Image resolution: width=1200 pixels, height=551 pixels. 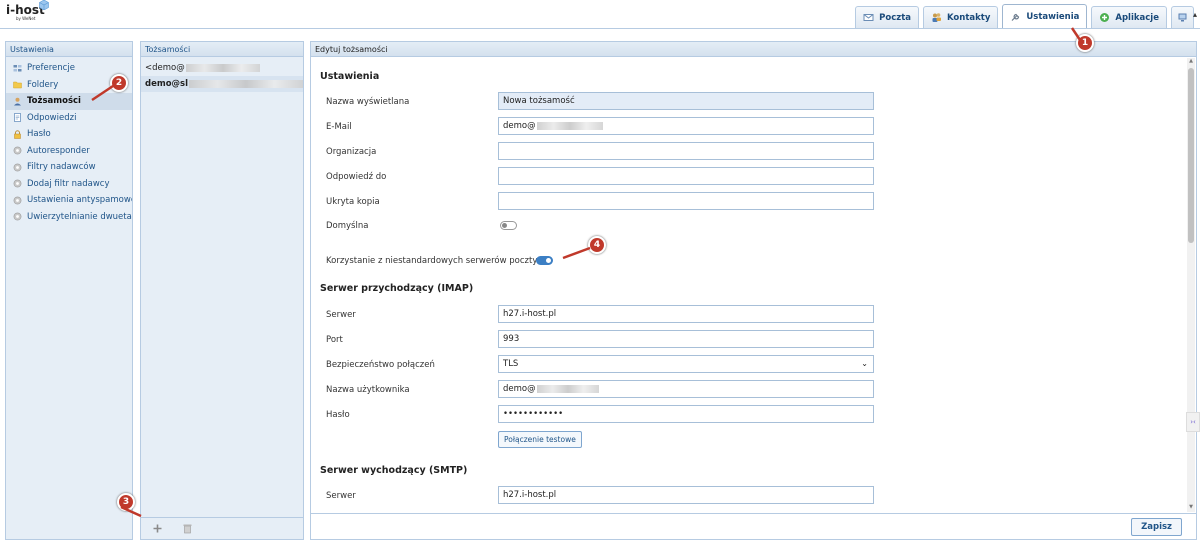 I want to click on sidebar-item-label: Filtry nadawców, so click(x=61, y=167).